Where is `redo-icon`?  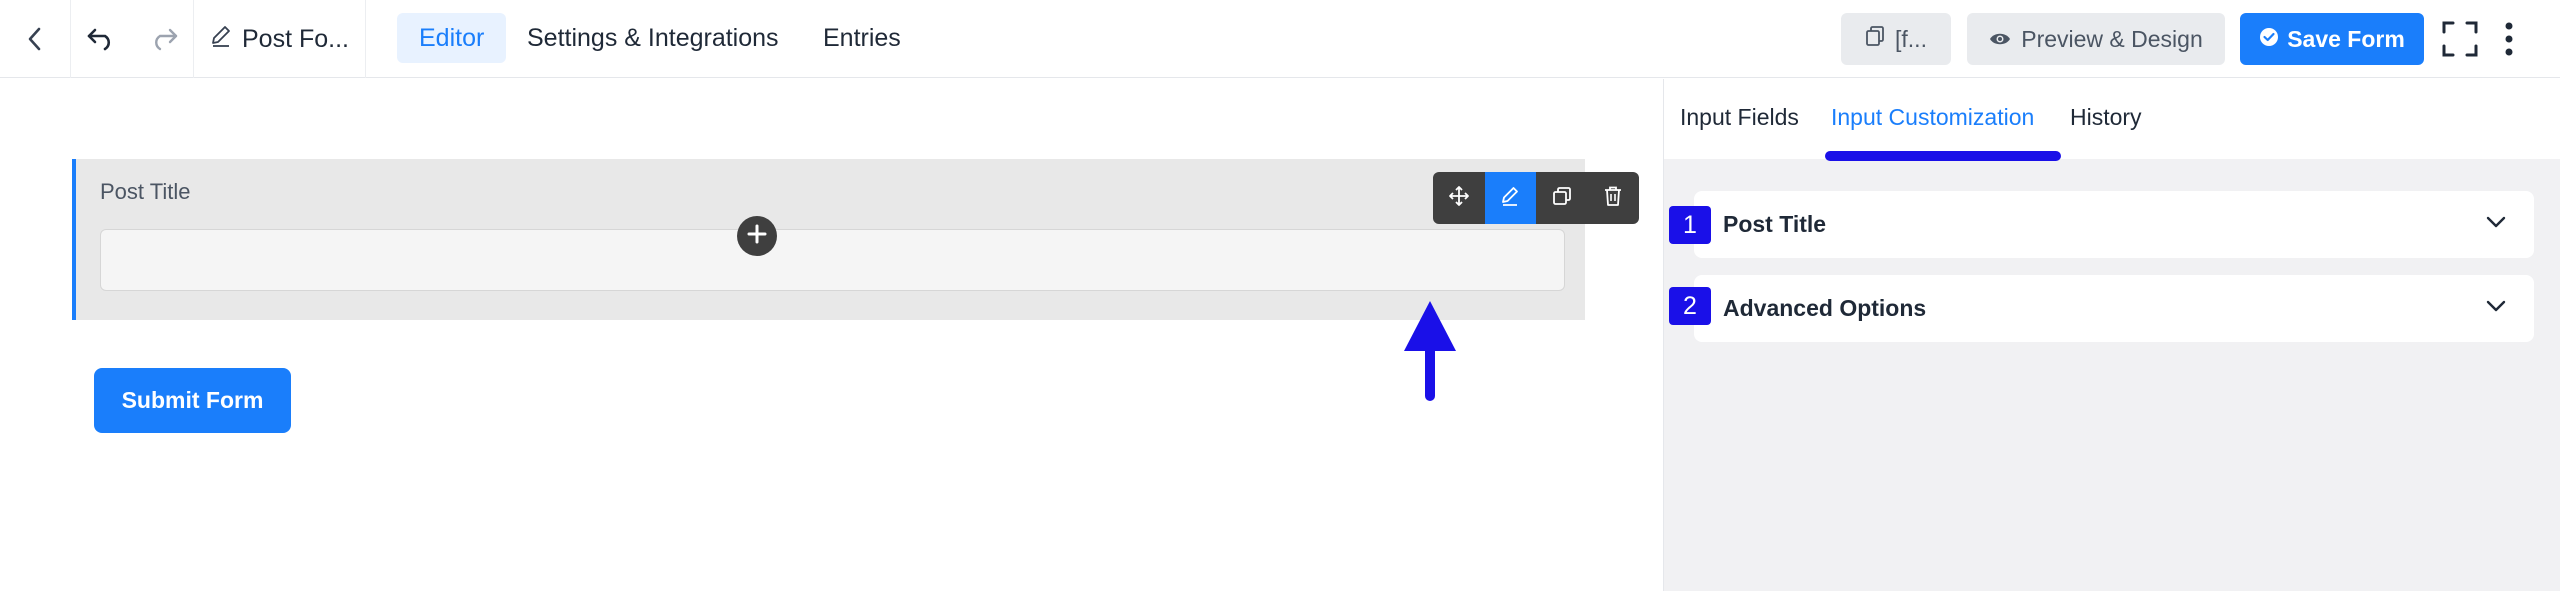 redo-icon is located at coordinates (163, 39).